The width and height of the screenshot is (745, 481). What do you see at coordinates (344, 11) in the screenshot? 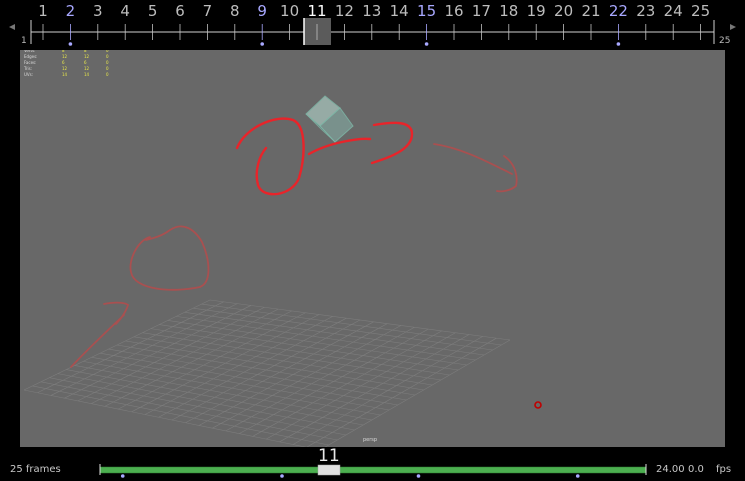
I see `frame-label-12: 12` at bounding box center [344, 11].